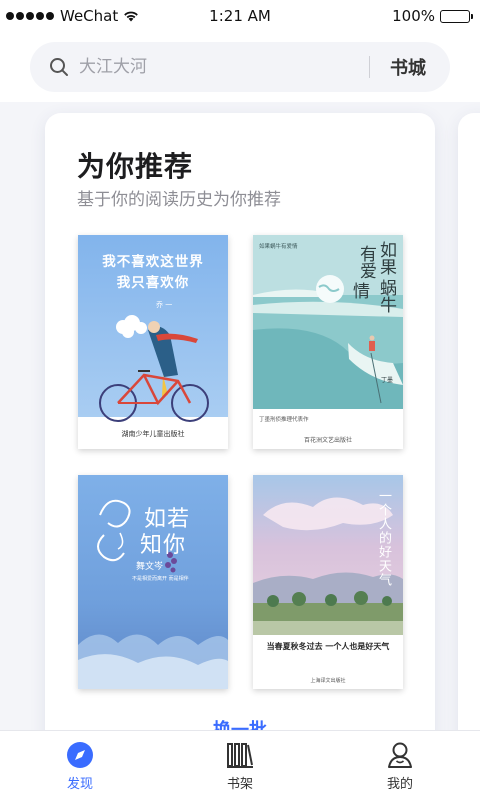 Image resolution: width=480 pixels, height=800 pixels. I want to click on tab-me-label: 我的, so click(399, 784).